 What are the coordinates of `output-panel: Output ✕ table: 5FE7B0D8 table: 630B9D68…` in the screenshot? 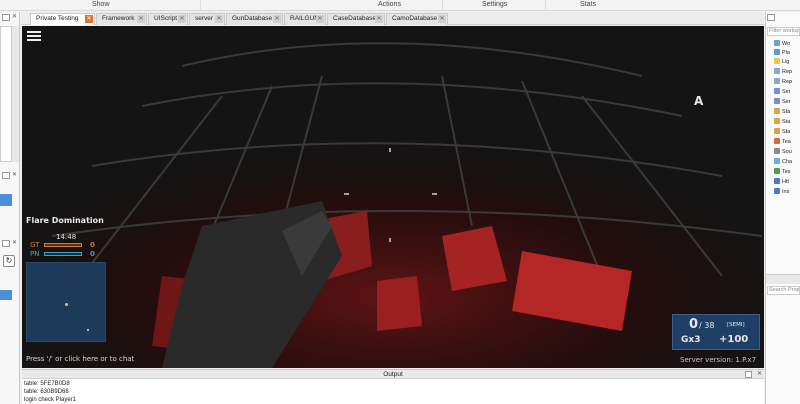 It's located at (393, 386).